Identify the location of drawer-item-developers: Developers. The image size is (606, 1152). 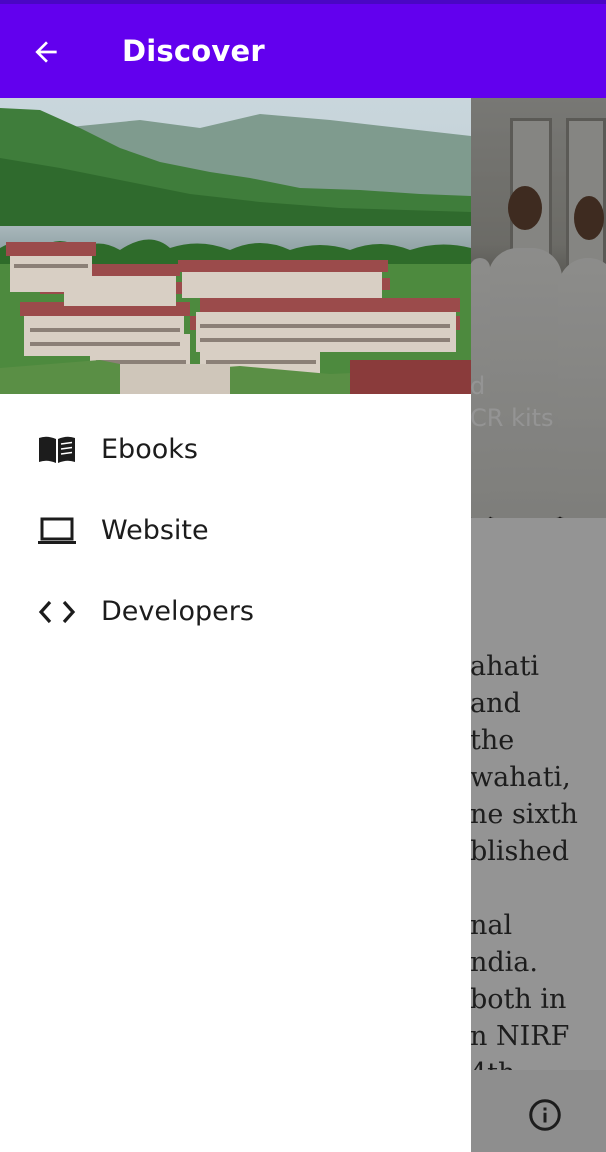
(235, 612).